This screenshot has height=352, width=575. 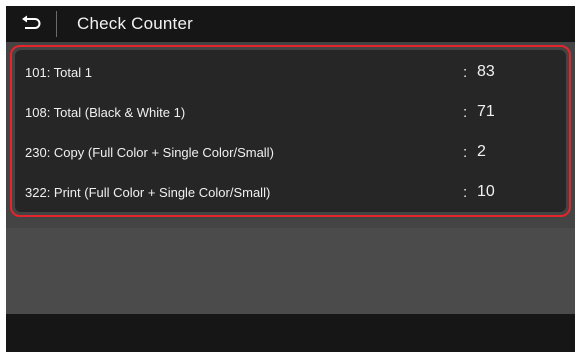 I want to click on counter-label: 108: Total (Black & White 1), so click(x=105, y=112).